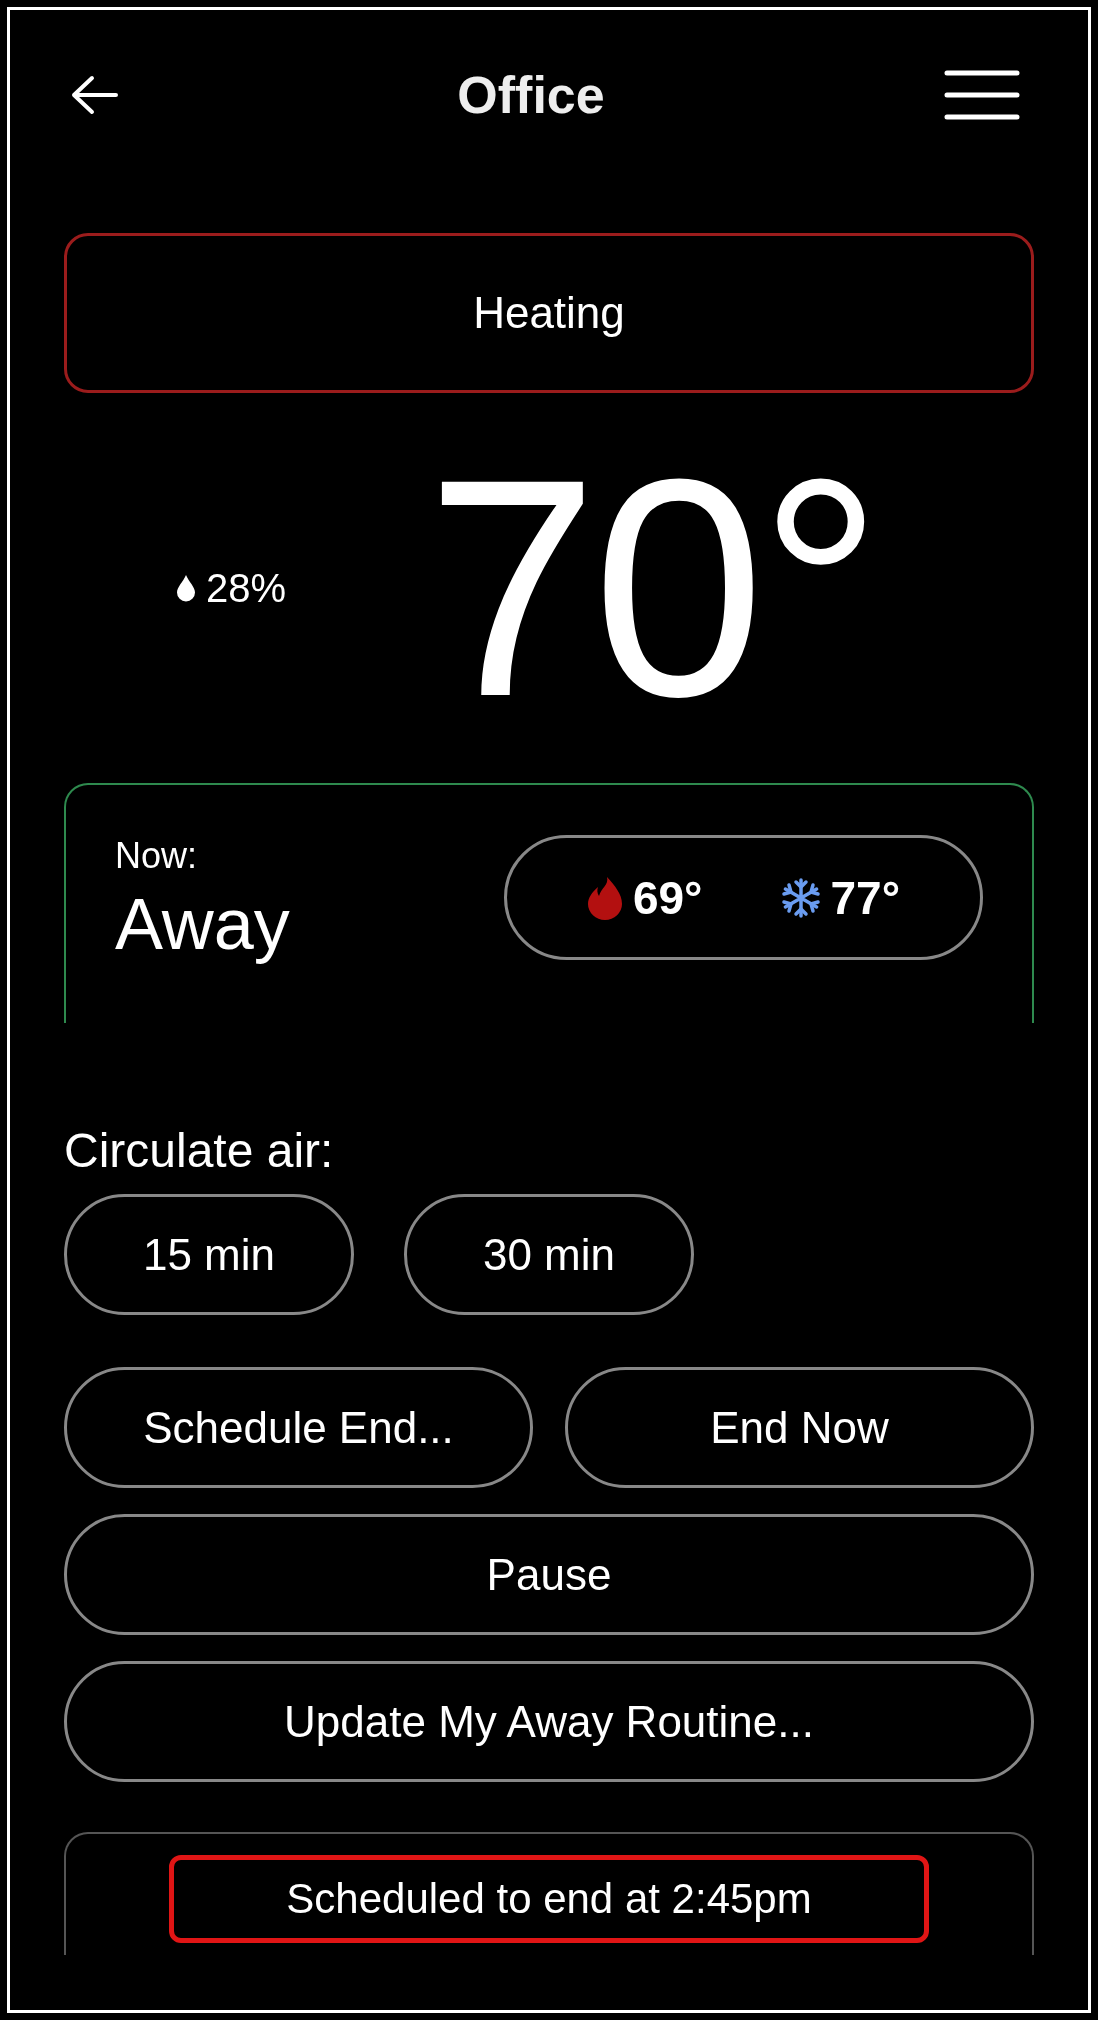 Image resolution: width=1098 pixels, height=2020 pixels. Describe the element at coordinates (209, 1254) in the screenshot. I see `circulate-duration-button: 15 min` at that location.